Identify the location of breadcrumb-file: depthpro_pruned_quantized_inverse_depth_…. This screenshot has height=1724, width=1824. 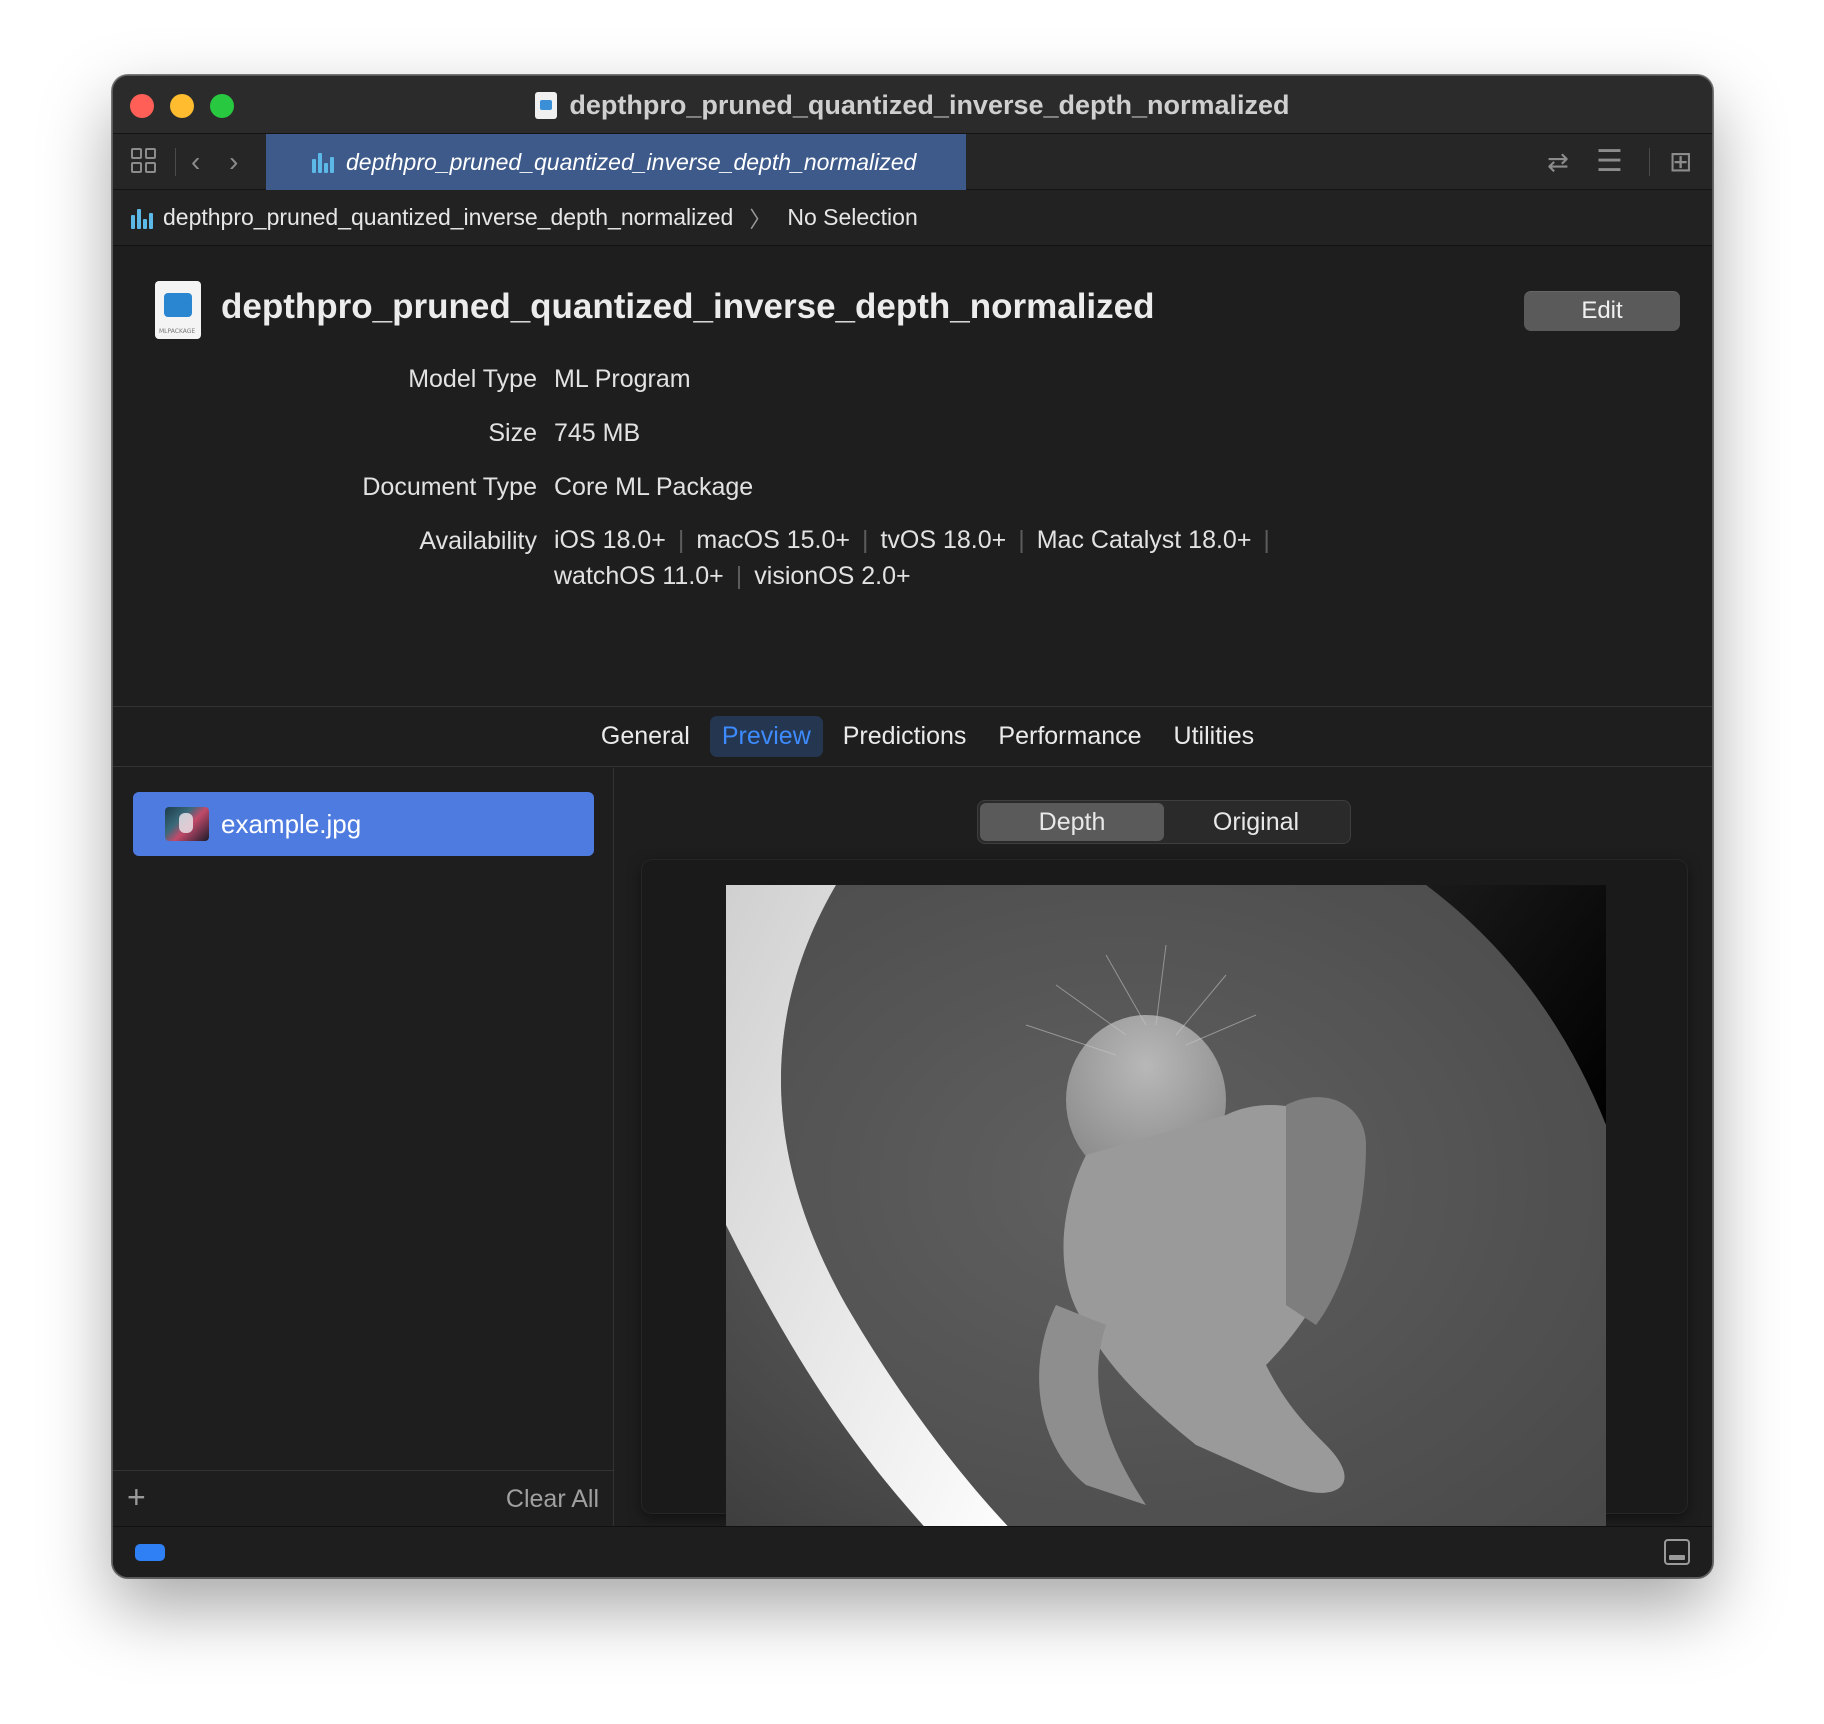
(448, 217).